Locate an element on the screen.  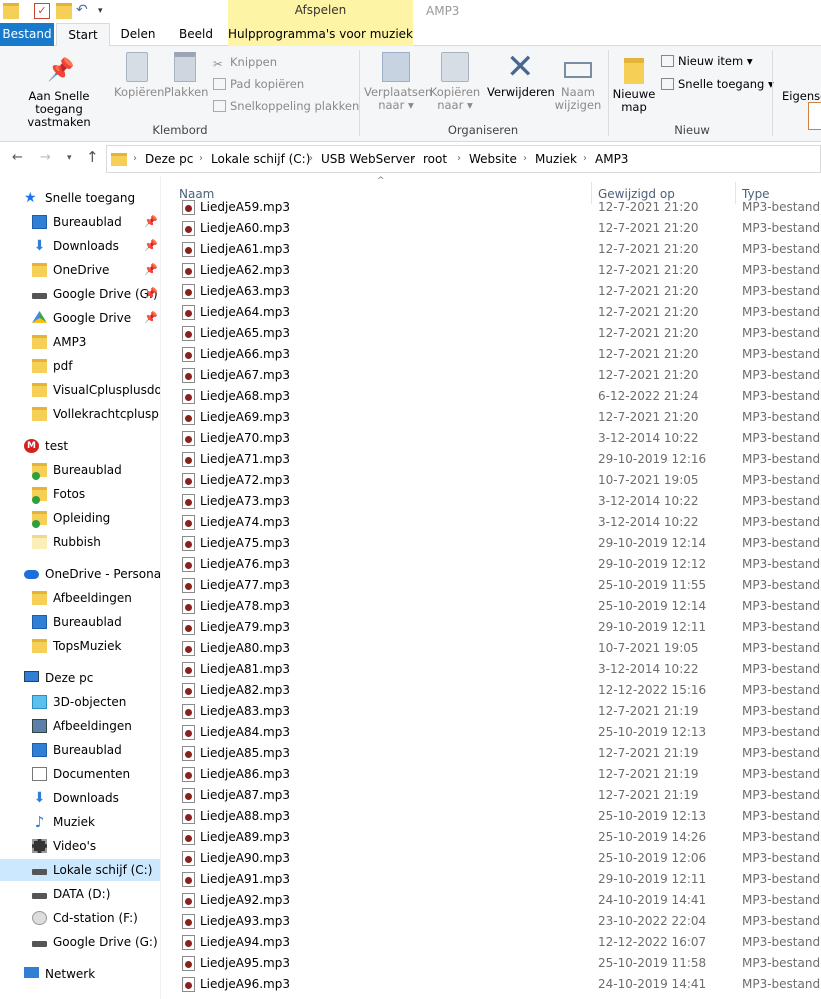
sidebar-item: Afbeeldingen is located at coordinates (80, 726).